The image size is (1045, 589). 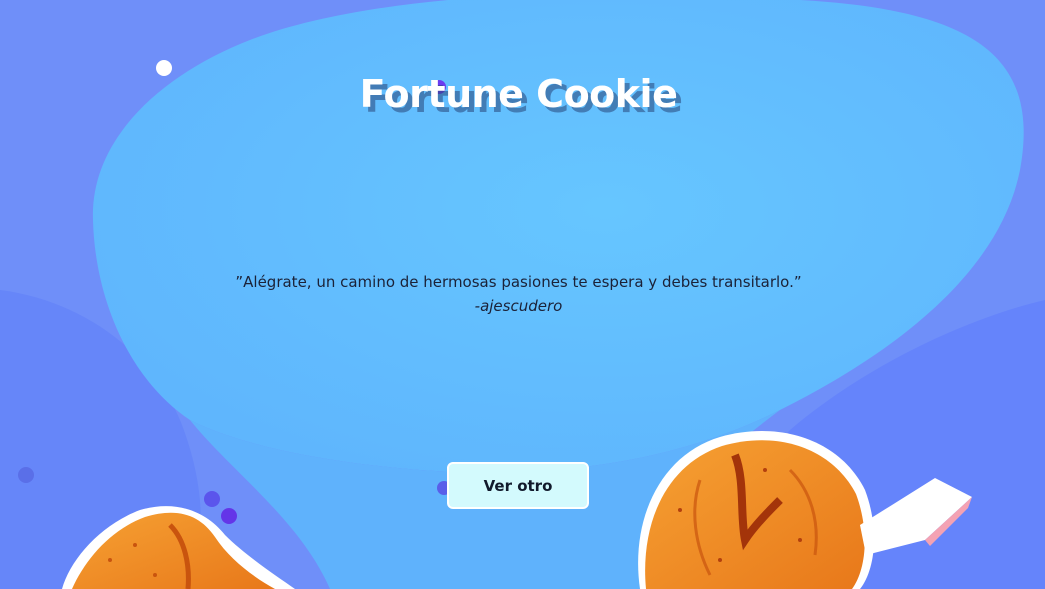 What do you see at coordinates (518, 94) in the screenshot?
I see `page-title: Fortune Cookie` at bounding box center [518, 94].